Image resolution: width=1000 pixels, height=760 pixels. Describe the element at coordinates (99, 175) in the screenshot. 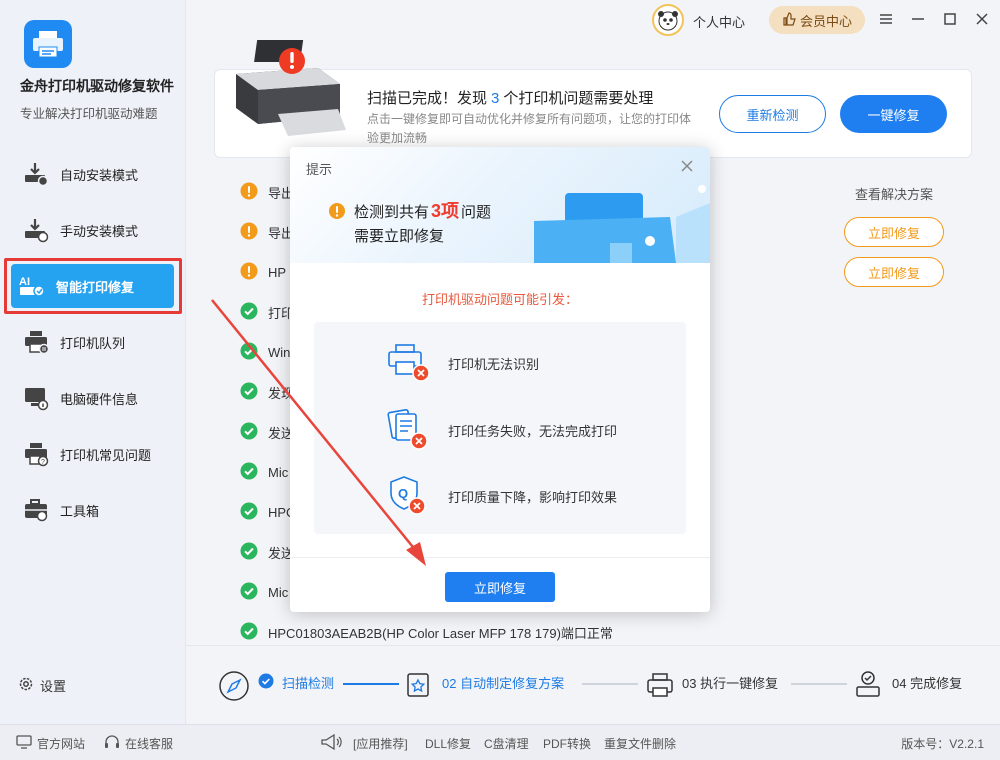

I see `sidebar-item-label: 自动安装模式` at that location.